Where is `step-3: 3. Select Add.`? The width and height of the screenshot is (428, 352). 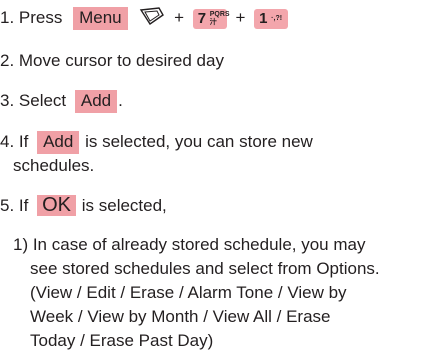
step-3: 3. Select Add. is located at coordinates (61, 101).